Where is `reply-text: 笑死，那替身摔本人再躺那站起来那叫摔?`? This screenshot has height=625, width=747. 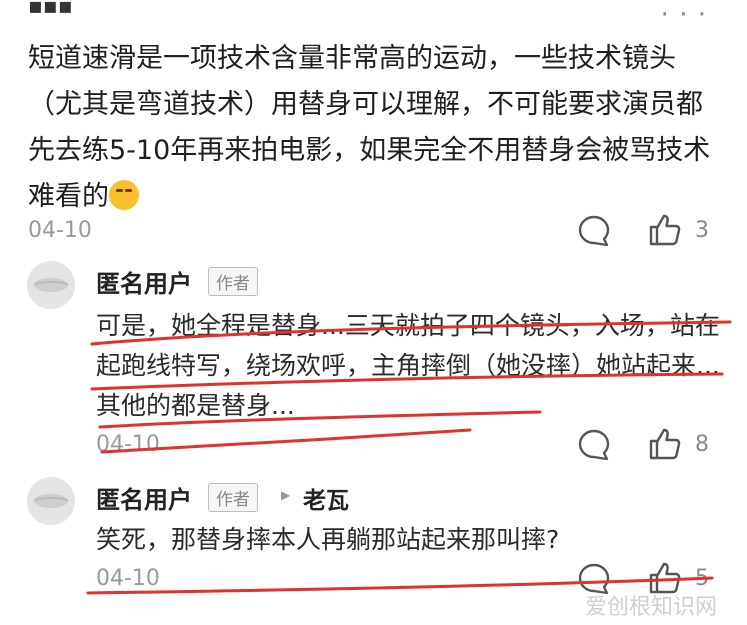
reply-text: 笑死，那替身摔本人再躺那站起来那叫摔? is located at coordinates (328, 539).